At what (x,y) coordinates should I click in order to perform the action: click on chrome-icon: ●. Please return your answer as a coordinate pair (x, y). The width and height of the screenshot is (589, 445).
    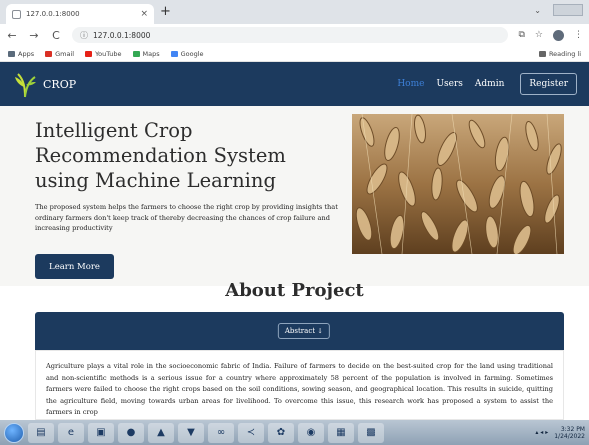
    Looking at the image, I should click on (131, 432).